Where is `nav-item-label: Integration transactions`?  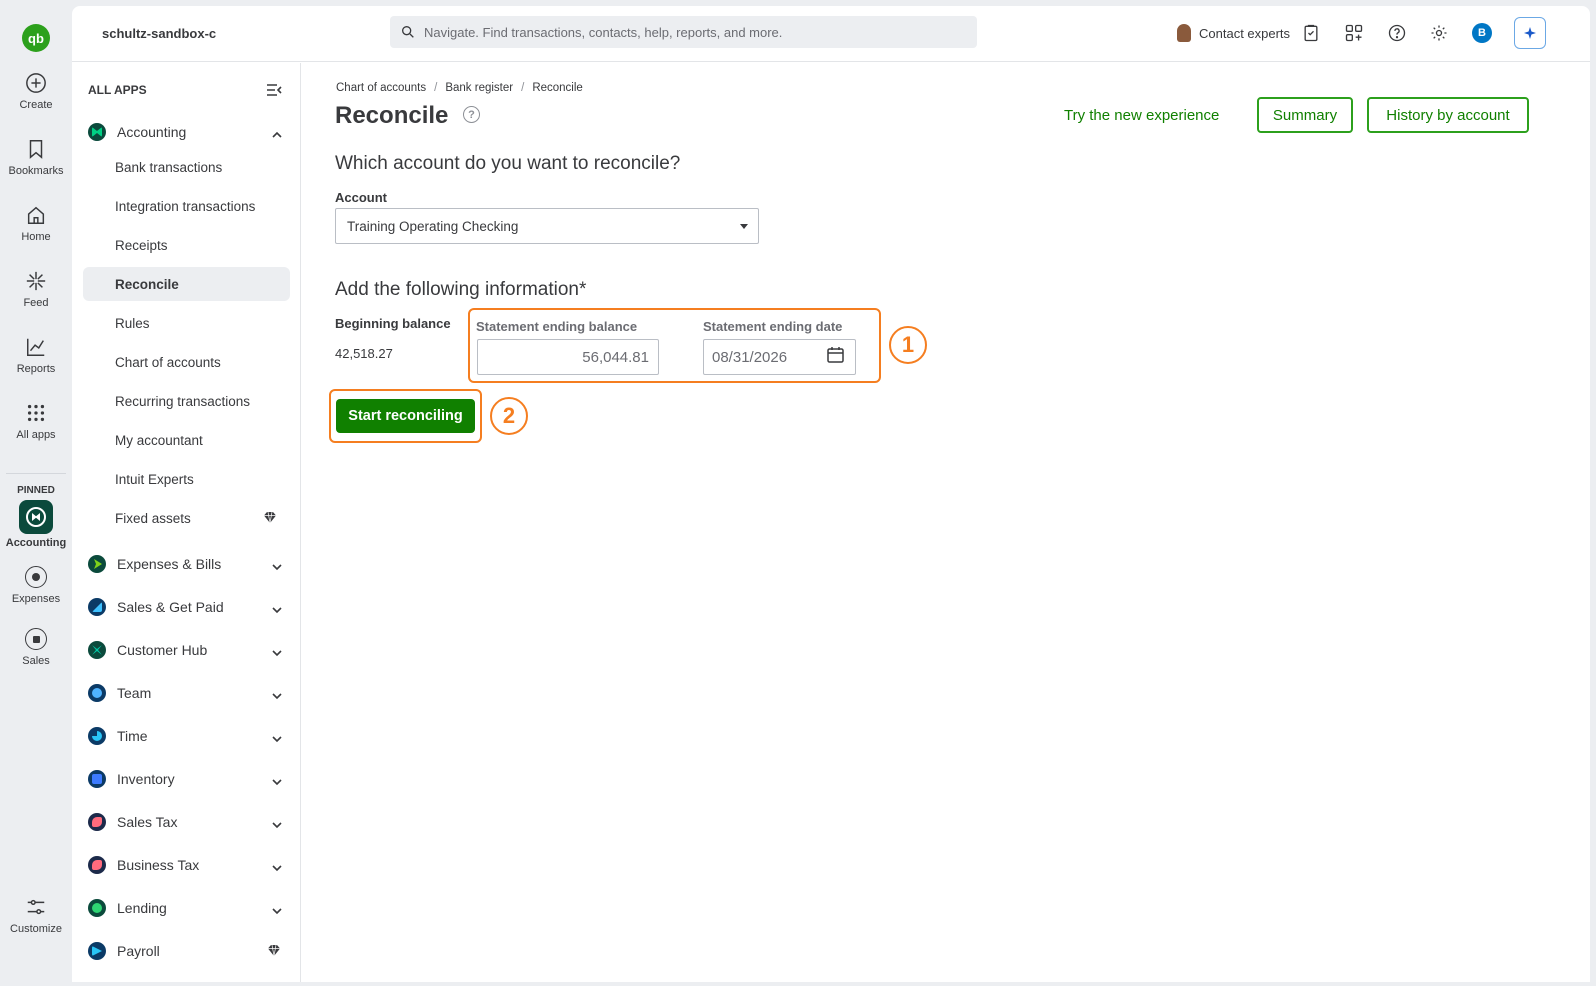 nav-item-label: Integration transactions is located at coordinates (185, 206).